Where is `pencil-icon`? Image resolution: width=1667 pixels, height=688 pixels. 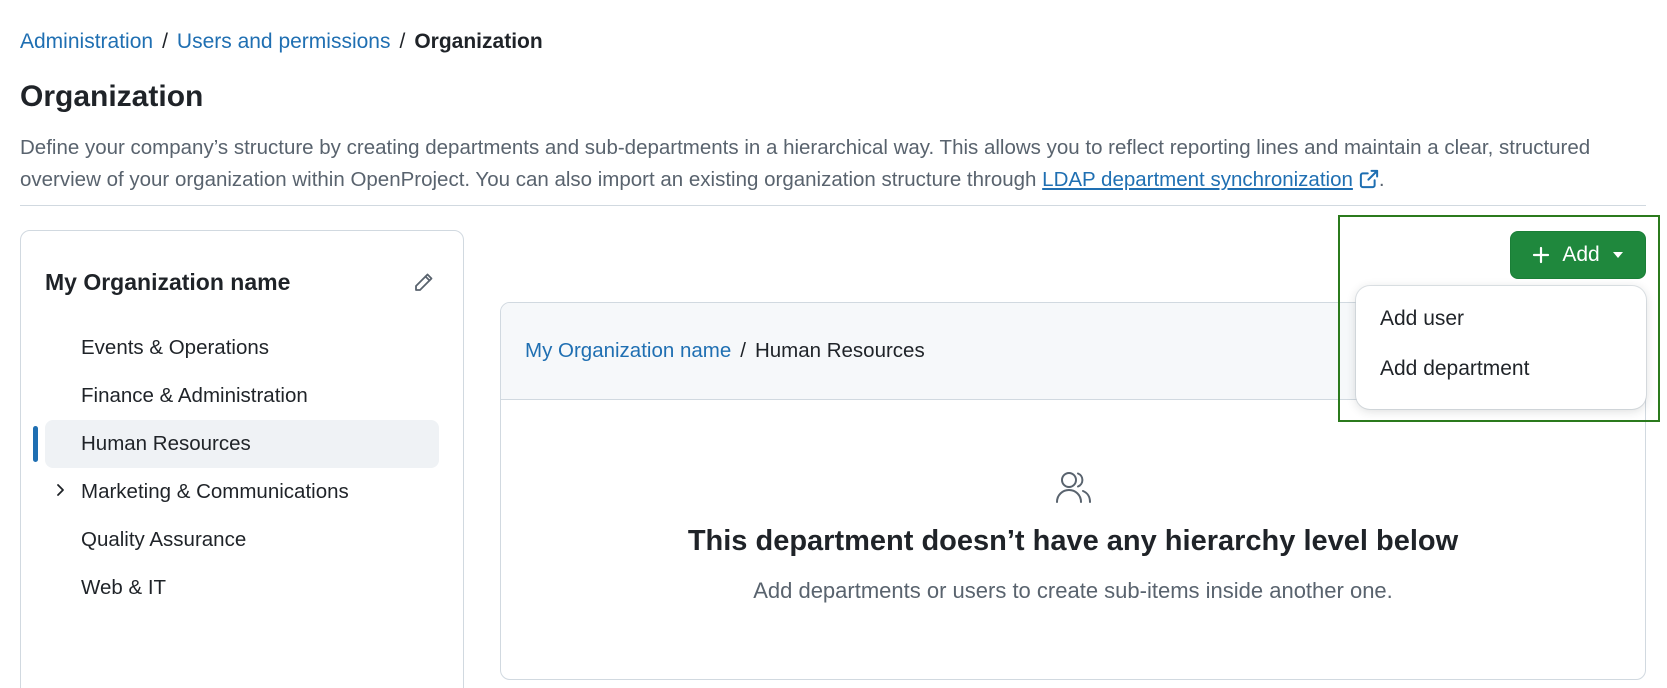 pencil-icon is located at coordinates (424, 282).